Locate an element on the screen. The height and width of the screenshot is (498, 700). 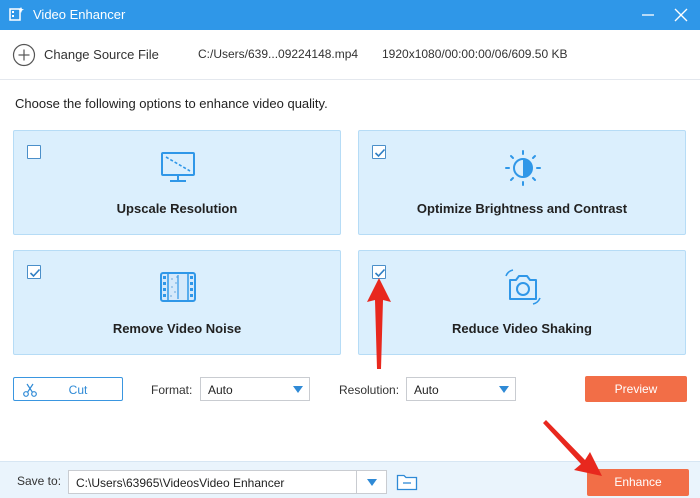
upscale-resolution-checkbox is located at coordinates (34, 152).